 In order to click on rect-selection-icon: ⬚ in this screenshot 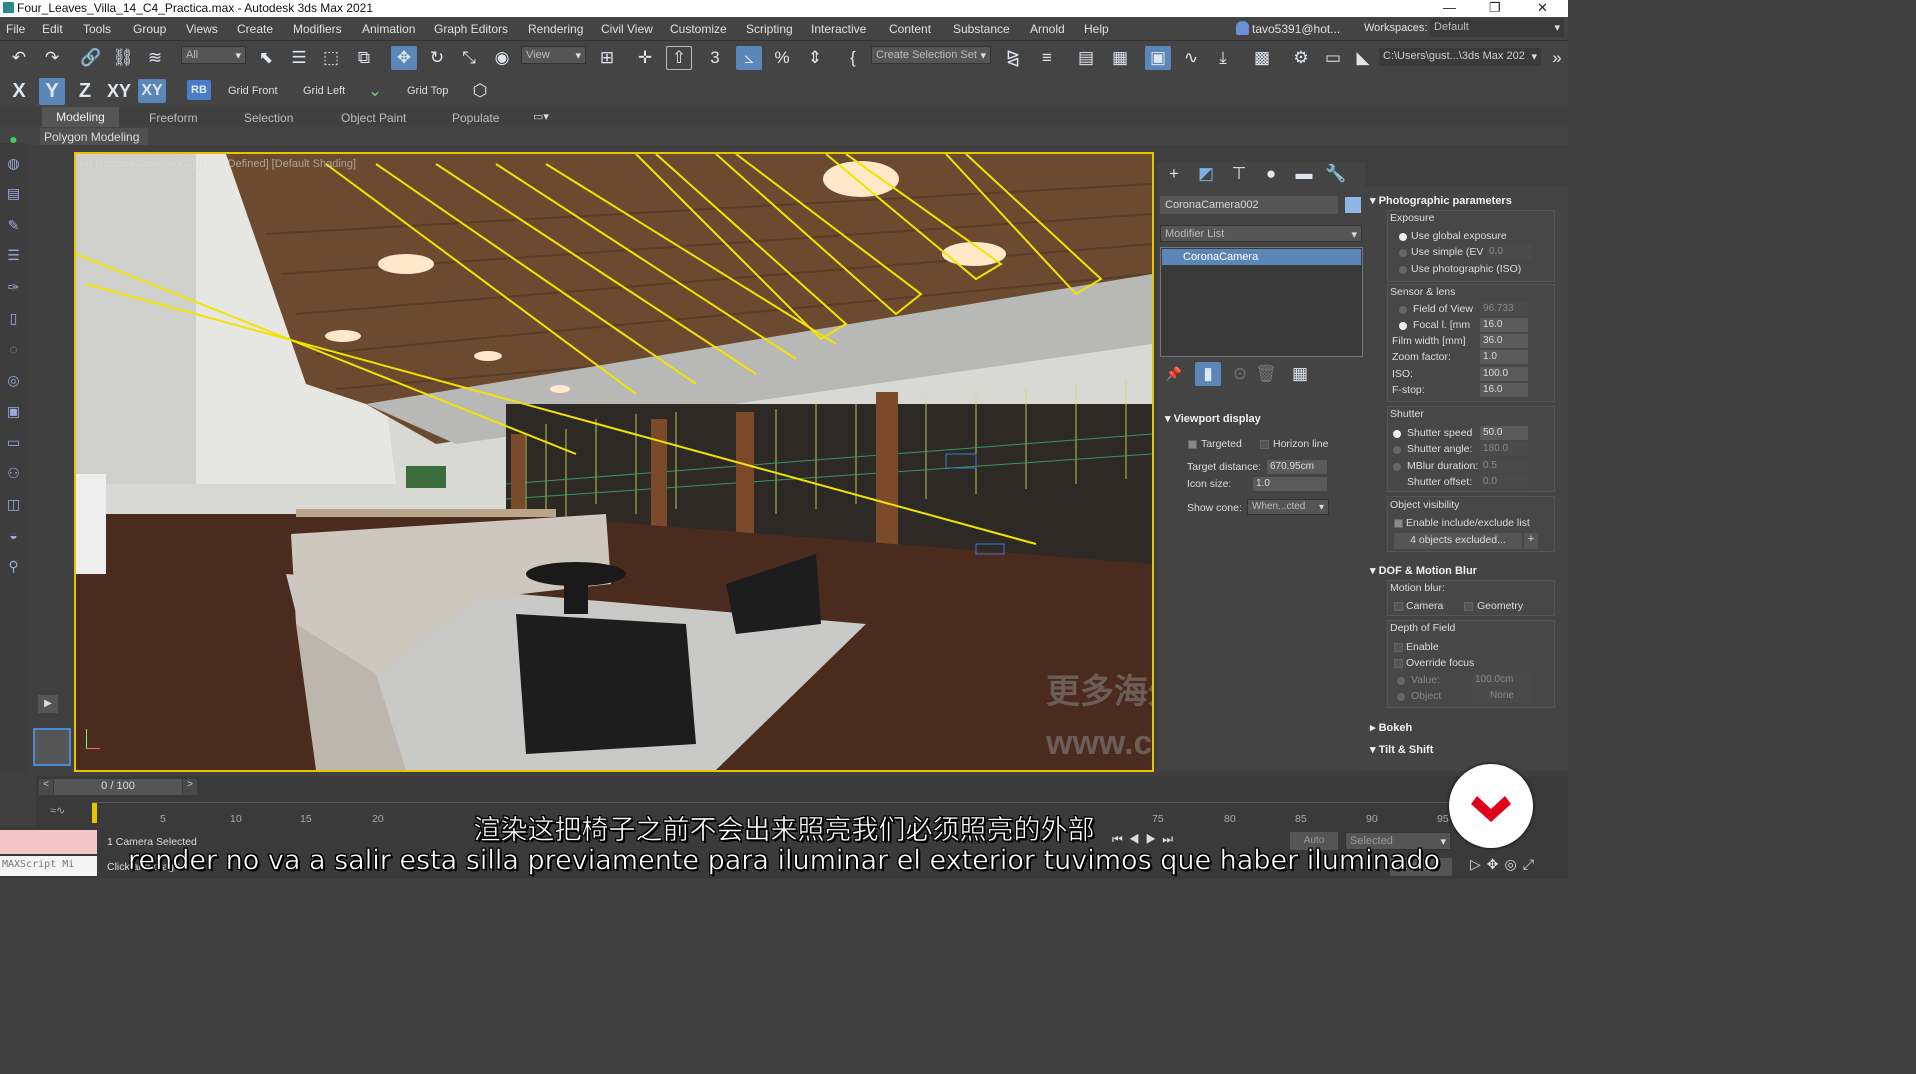, I will do `click(331, 58)`.